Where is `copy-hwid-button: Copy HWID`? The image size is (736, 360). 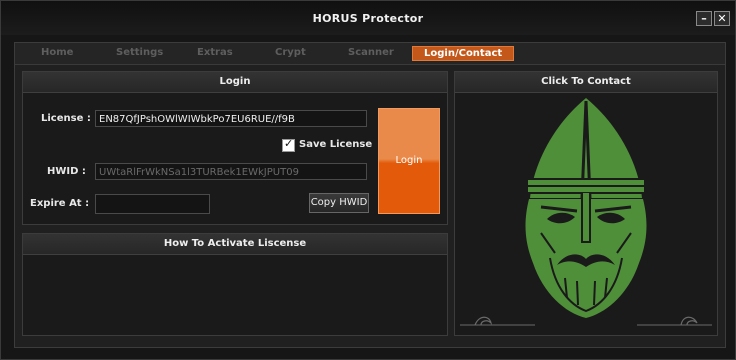 copy-hwid-button: Copy HWID is located at coordinates (339, 203).